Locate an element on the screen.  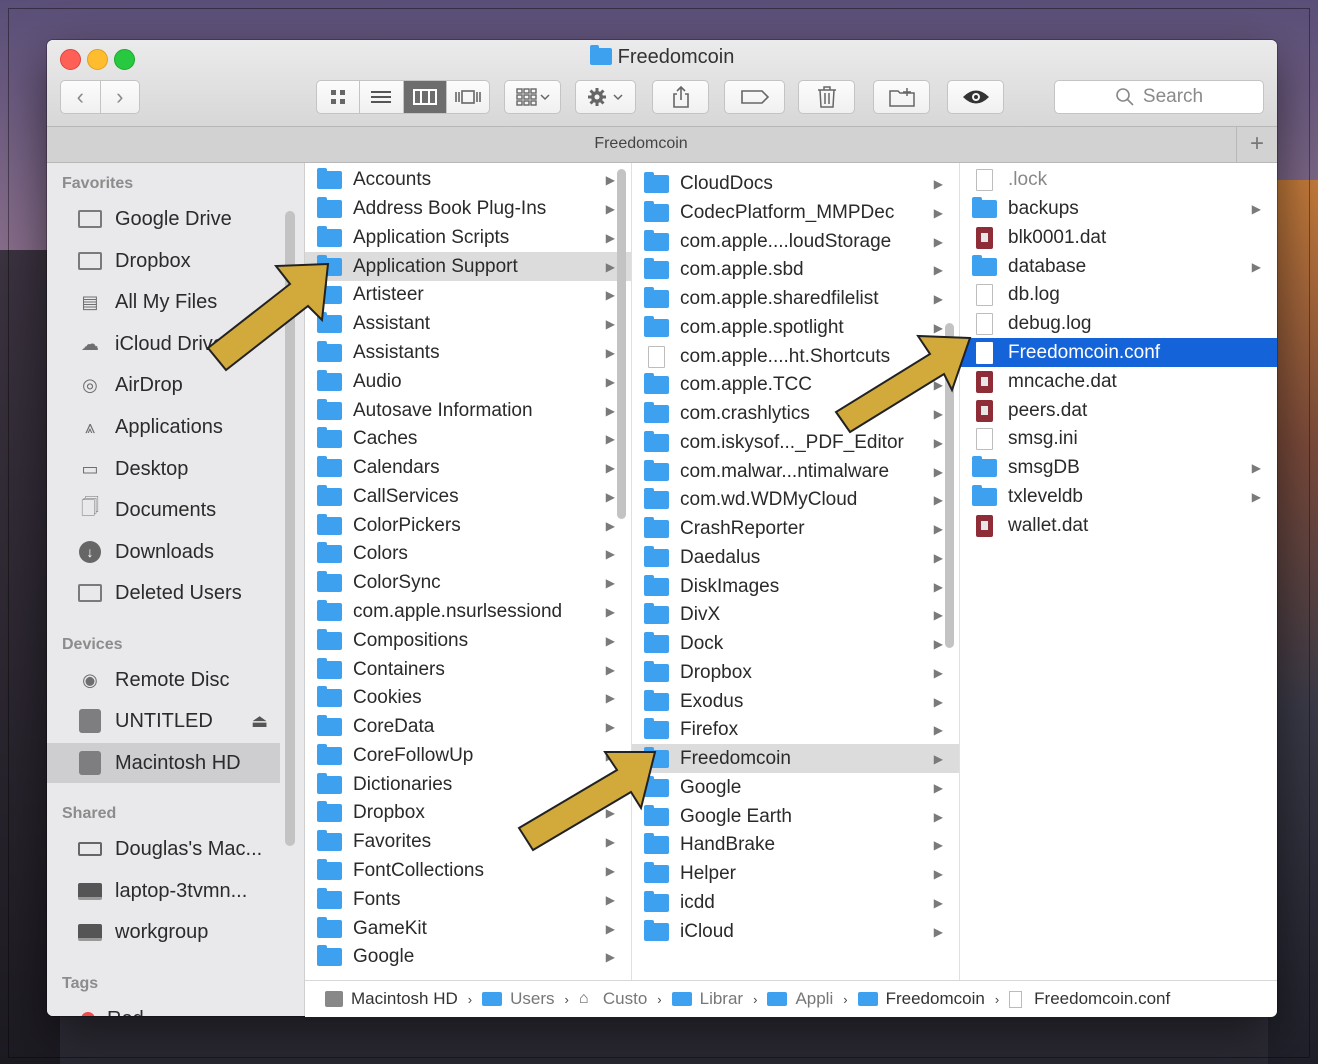
path-item-freedomcoin: Freedomcoin is located at coordinates (935, 999).